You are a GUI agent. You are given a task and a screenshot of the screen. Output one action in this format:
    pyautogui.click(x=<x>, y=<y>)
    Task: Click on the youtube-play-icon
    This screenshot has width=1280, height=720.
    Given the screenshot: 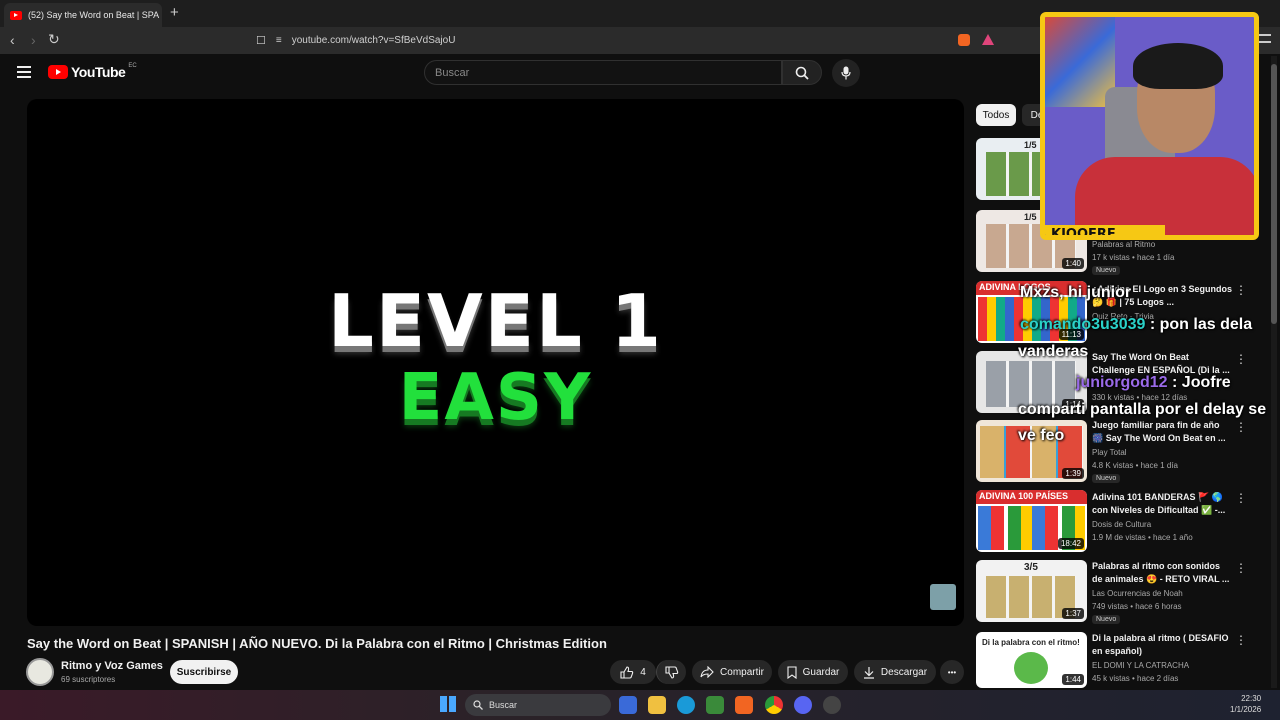 What is the action you would take?
    pyautogui.click(x=58, y=72)
    